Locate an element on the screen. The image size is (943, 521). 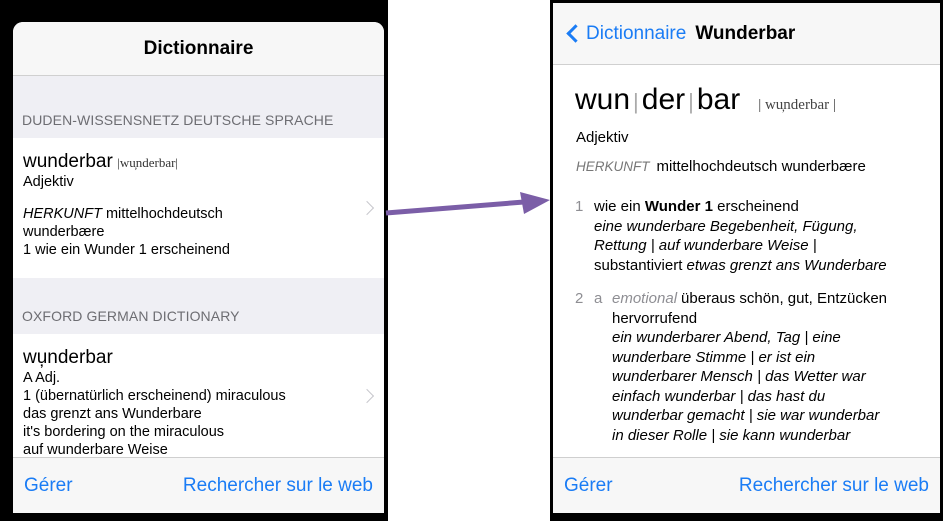
headword-syllable: wun is located at coordinates (603, 99).